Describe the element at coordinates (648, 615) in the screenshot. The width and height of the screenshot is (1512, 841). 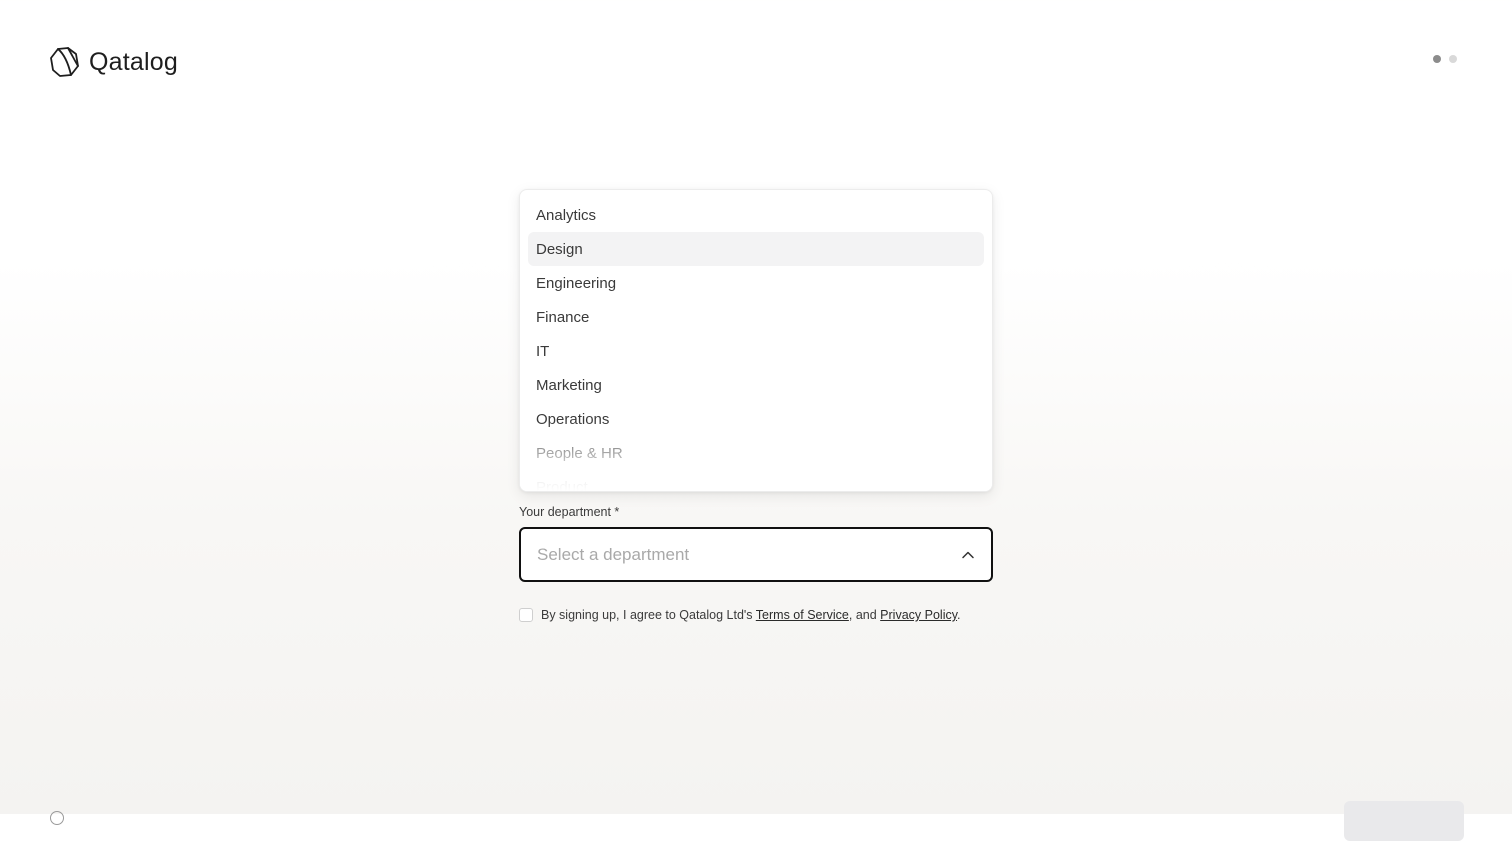
I see `terms-text-before: By signing up, I agree to Qatalog Ltd's` at that location.